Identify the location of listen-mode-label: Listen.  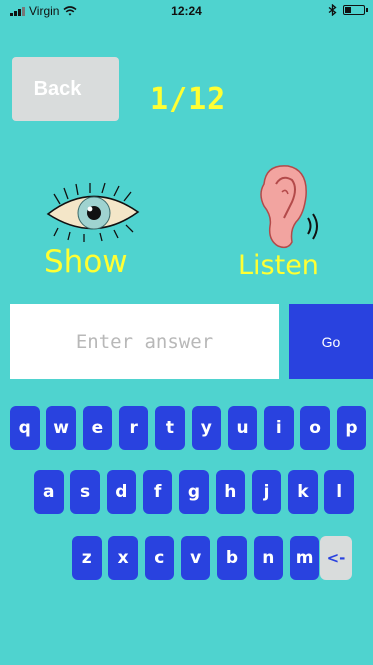
(278, 265).